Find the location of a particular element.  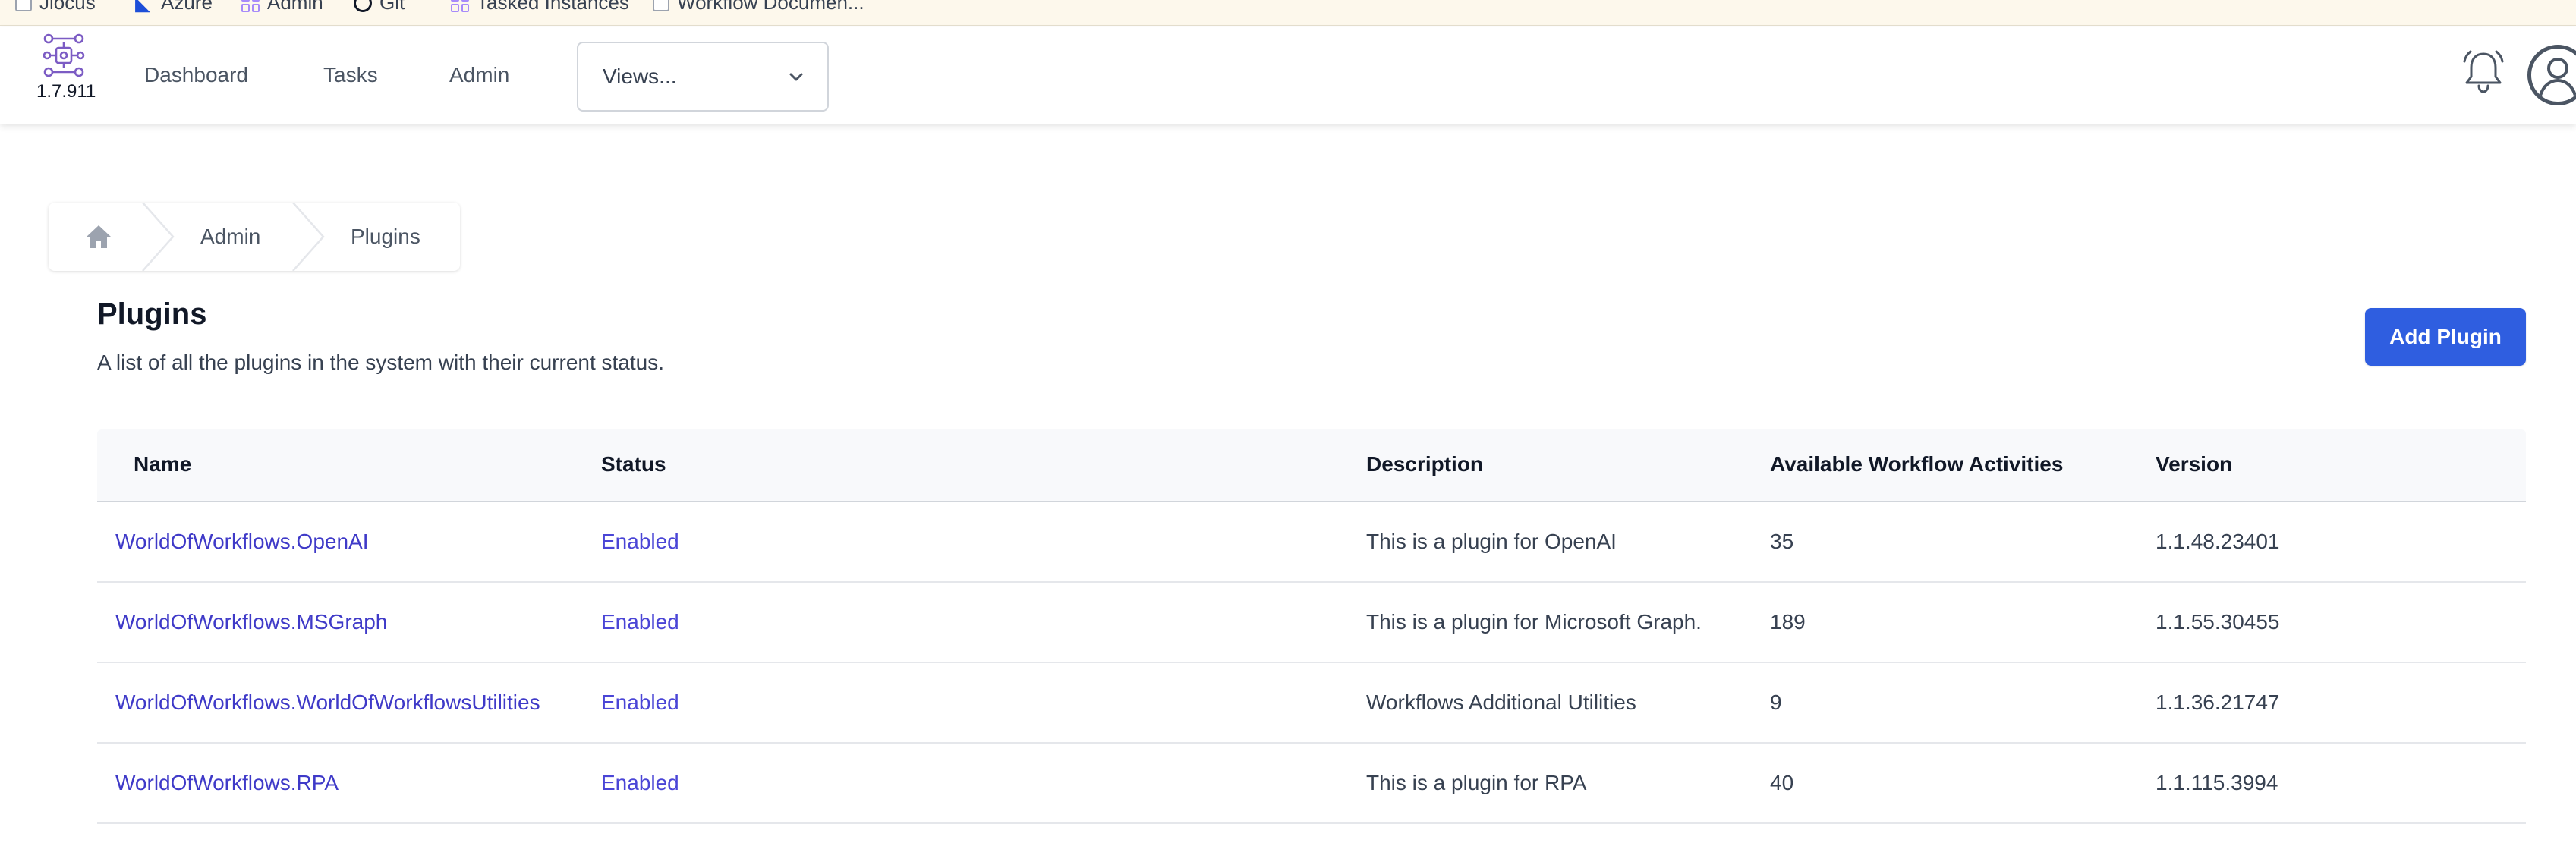

bookmark-label: Tasked Instances is located at coordinates (553, 7).